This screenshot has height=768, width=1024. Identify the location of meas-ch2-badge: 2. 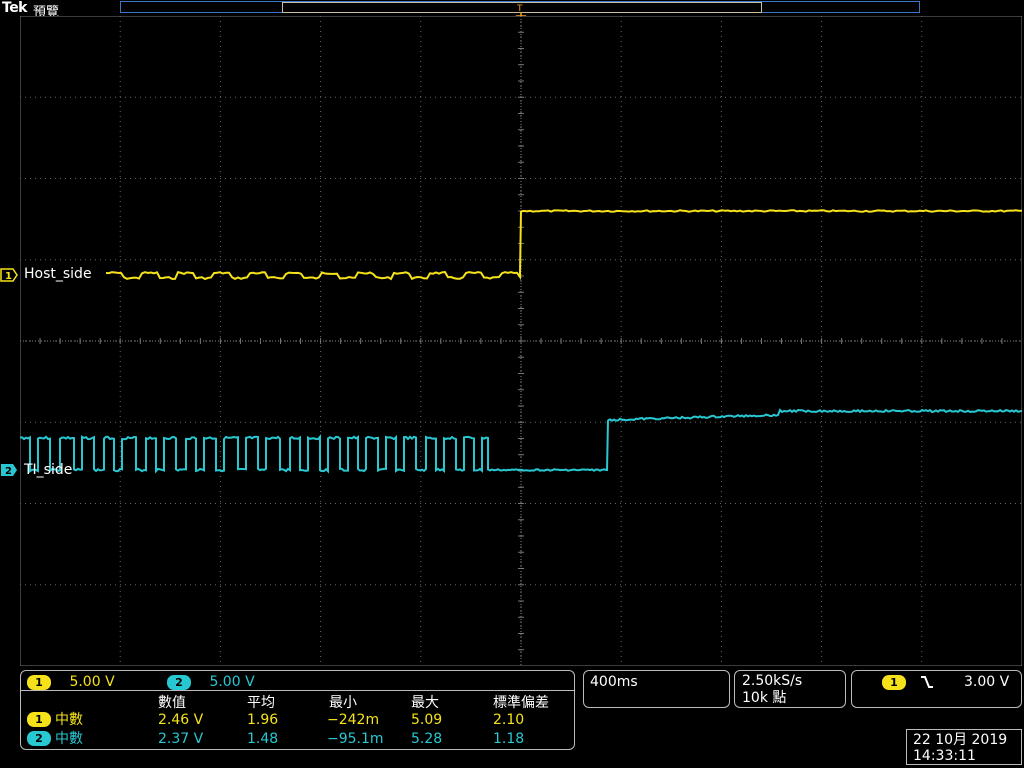
(39, 738).